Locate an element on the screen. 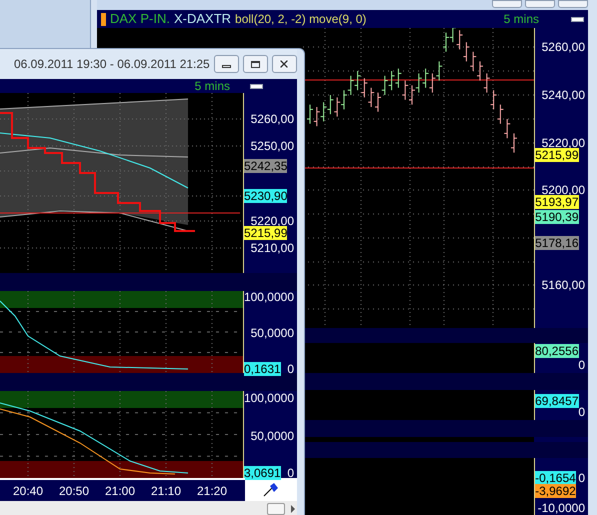  time-label: 20:40 is located at coordinates (28, 491).